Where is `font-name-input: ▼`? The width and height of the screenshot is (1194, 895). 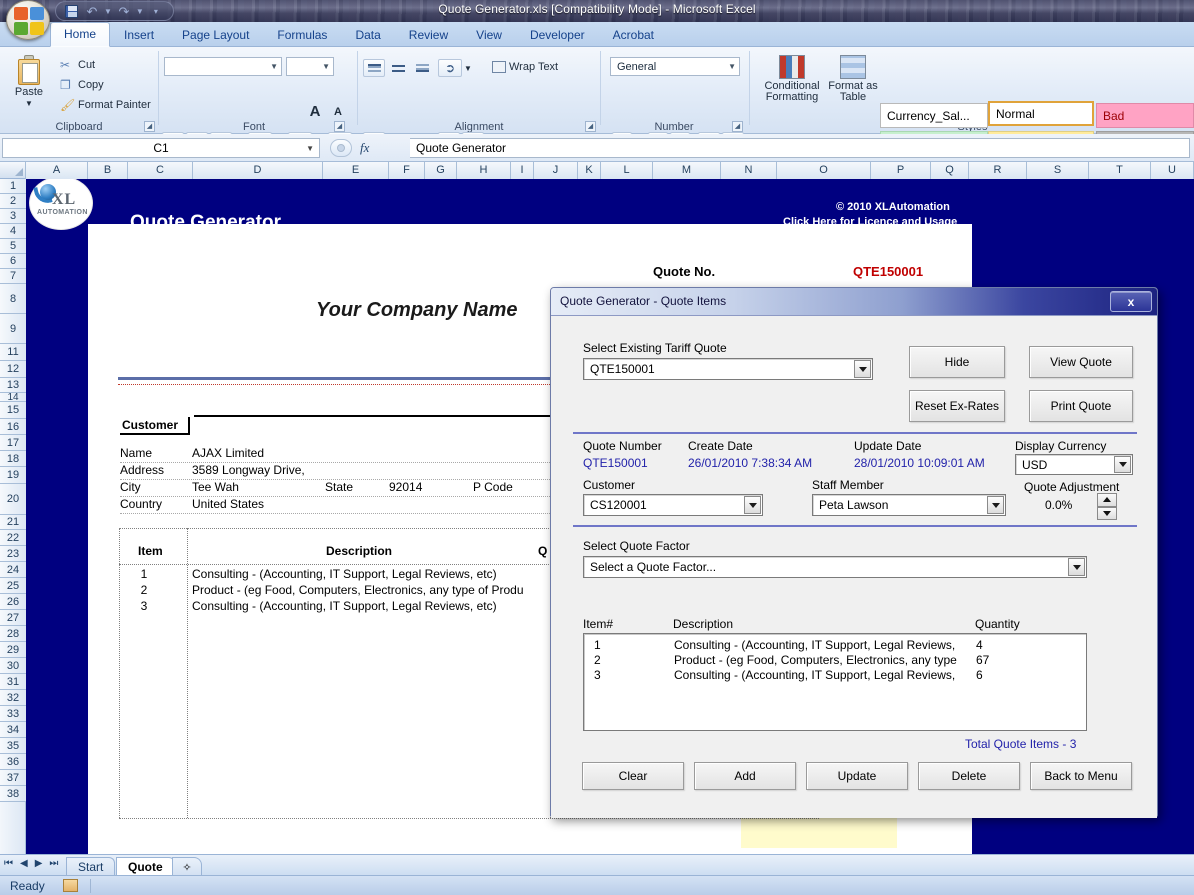
font-name-input: ▼ is located at coordinates (223, 66).